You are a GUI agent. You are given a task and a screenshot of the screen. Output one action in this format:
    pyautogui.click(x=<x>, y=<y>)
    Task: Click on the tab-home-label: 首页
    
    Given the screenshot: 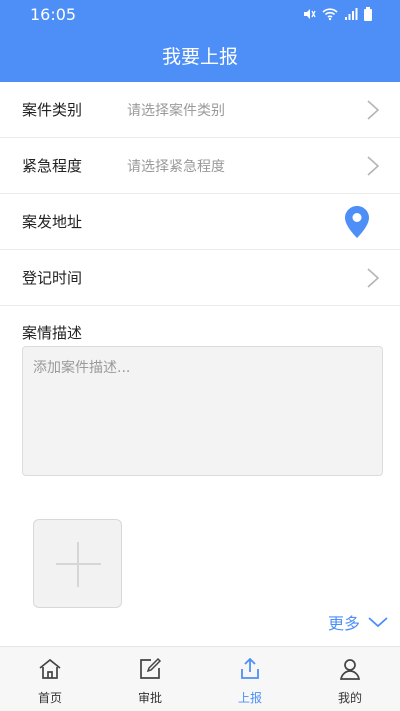 What is the action you would take?
    pyautogui.click(x=49, y=698)
    